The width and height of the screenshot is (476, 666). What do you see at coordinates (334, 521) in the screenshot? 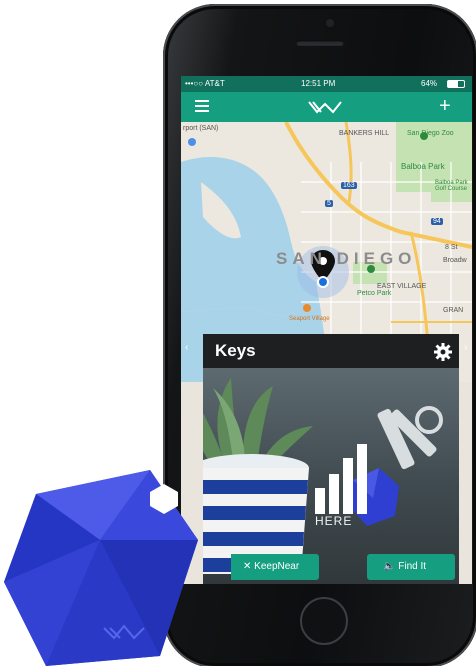
I see `proximity-status-text: HERE` at bounding box center [334, 521].